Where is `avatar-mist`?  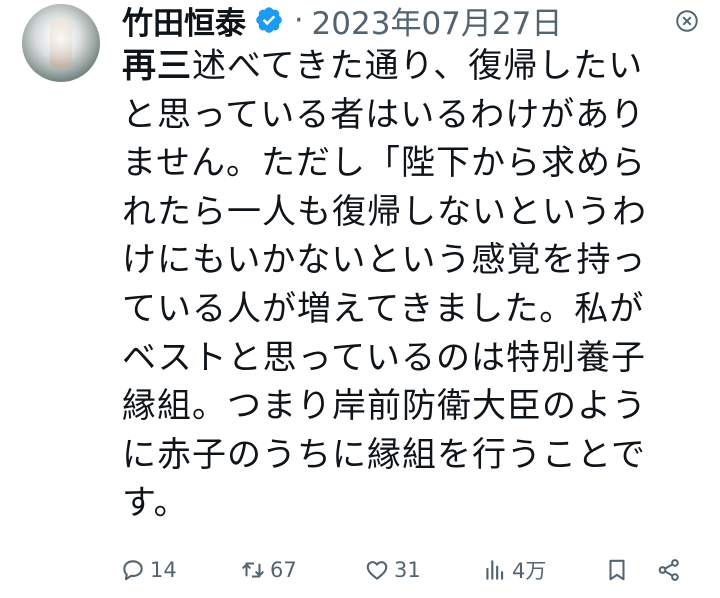
avatar-mist is located at coordinates (61, 43).